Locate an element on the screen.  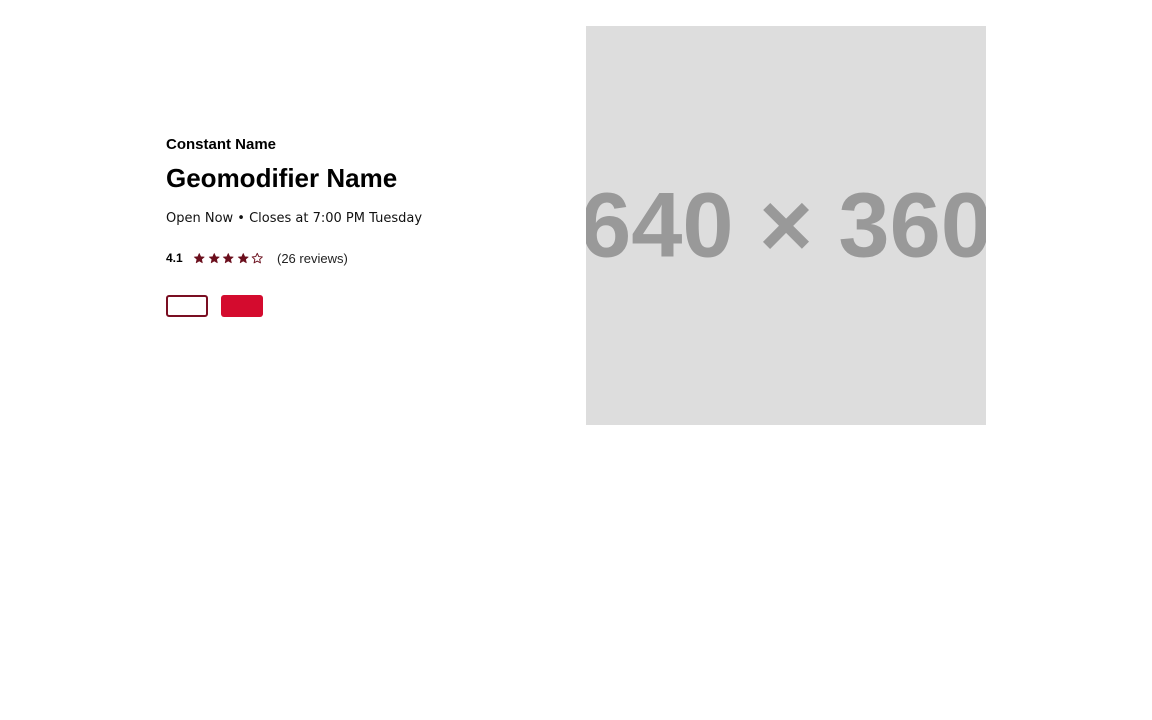
star-rating is located at coordinates (235, 258).